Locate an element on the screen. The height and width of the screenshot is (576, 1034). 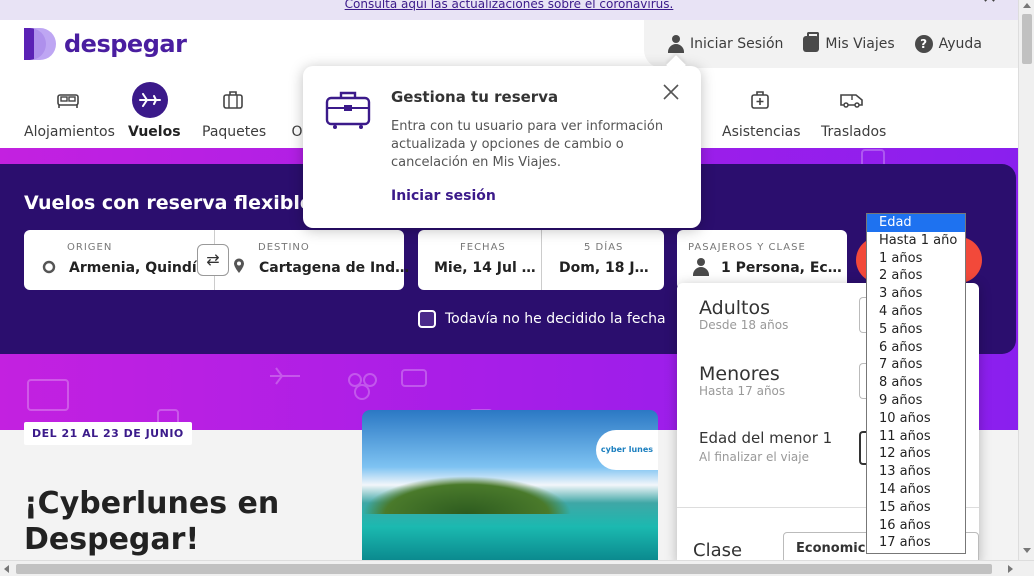
promo-title: ¡Cyberlunes en Despegar! is located at coordinates (151, 522).